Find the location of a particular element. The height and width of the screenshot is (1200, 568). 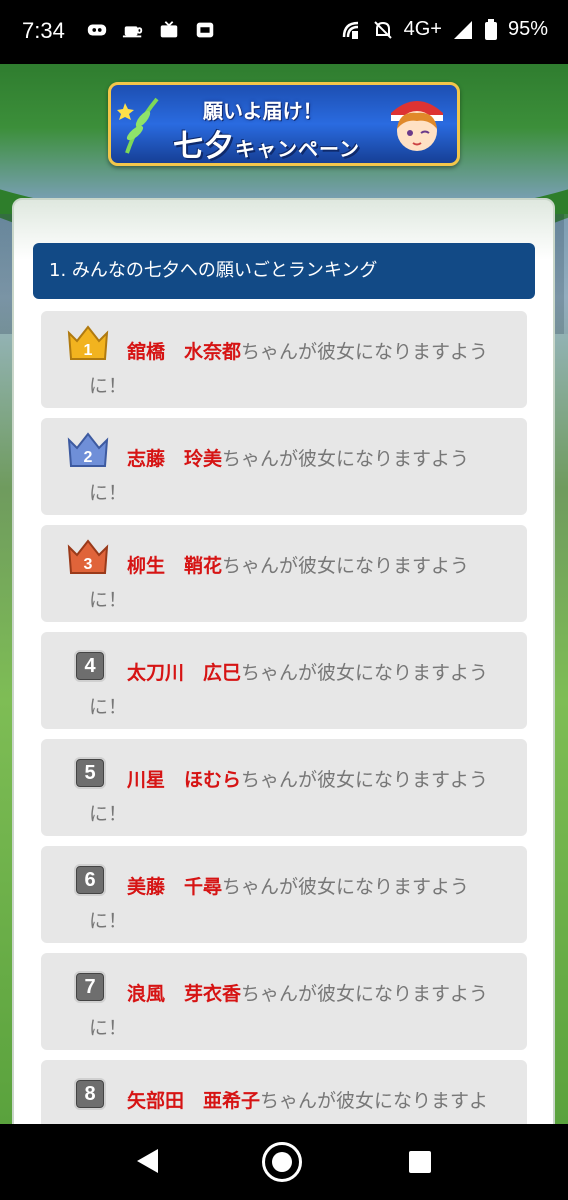

character-name: 矢部田 亜希子 is located at coordinates (194, 1101).